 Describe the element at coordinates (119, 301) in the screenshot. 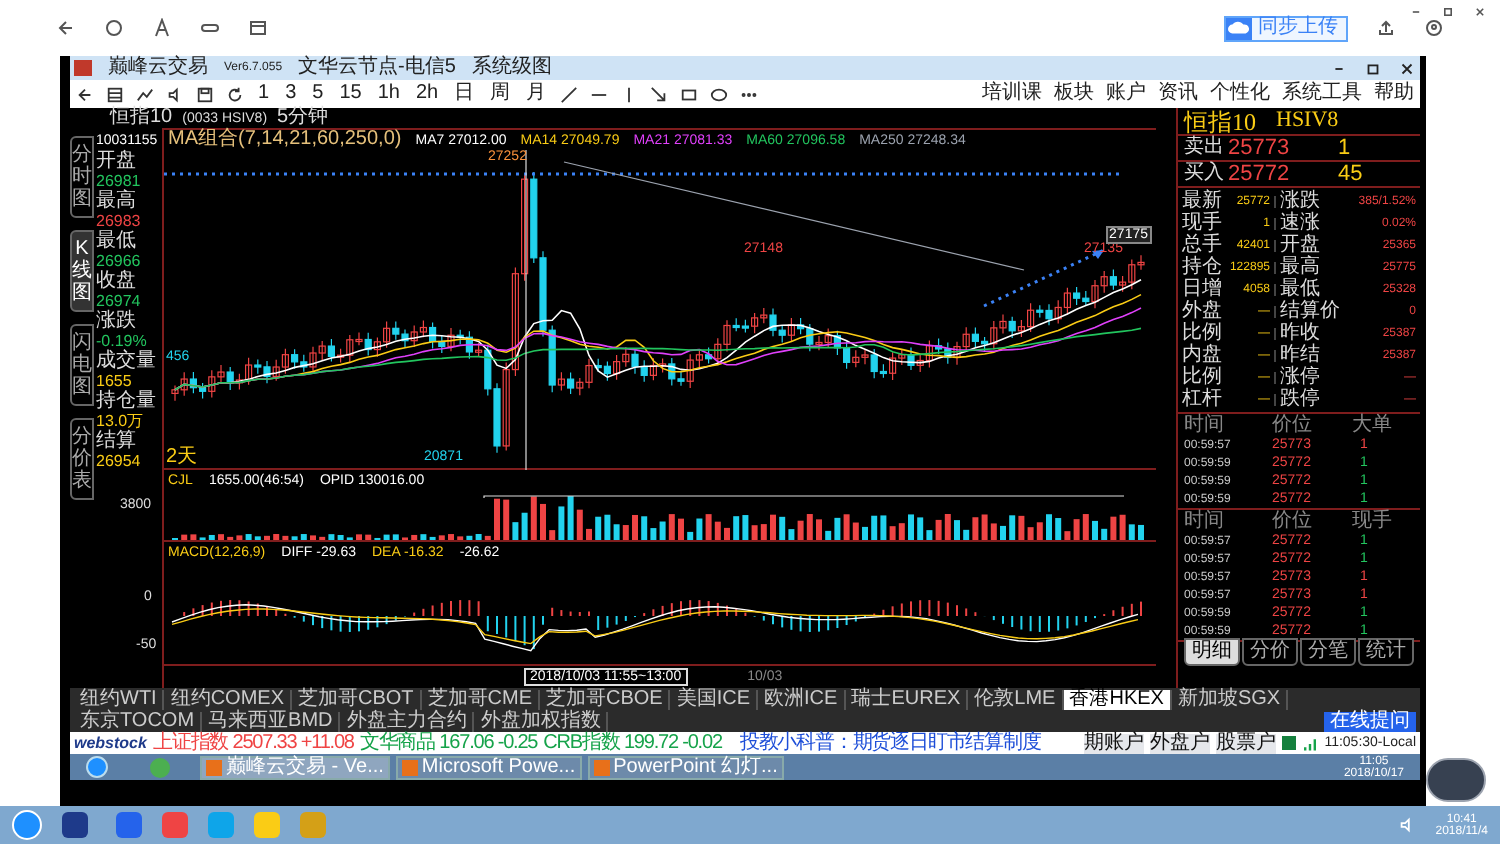

I see `info-value: 26974` at that location.